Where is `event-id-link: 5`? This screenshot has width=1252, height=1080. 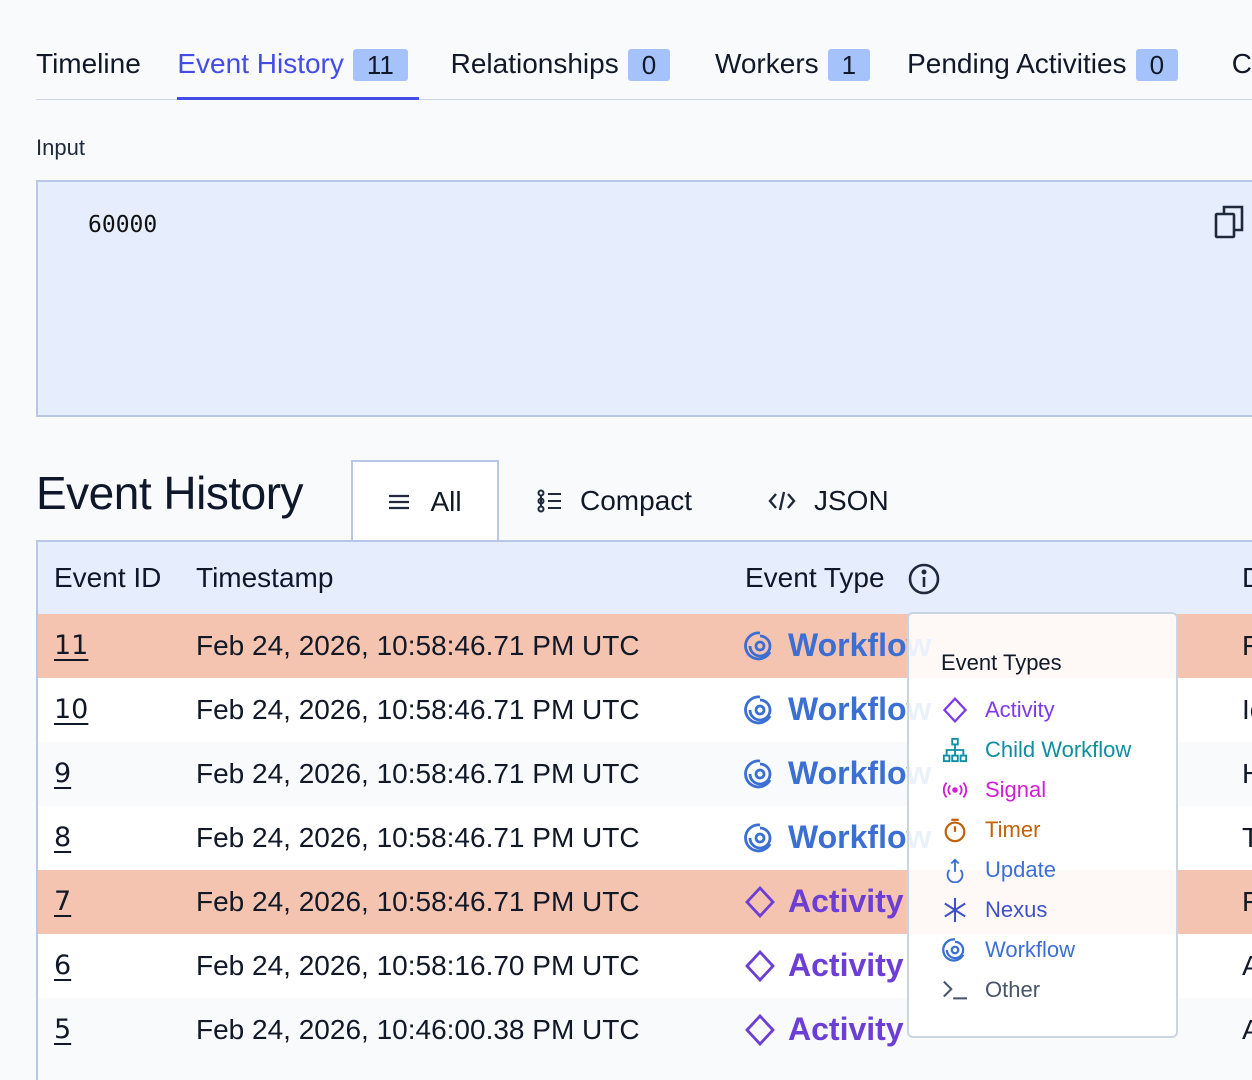
event-id-link: 5 is located at coordinates (62, 1029).